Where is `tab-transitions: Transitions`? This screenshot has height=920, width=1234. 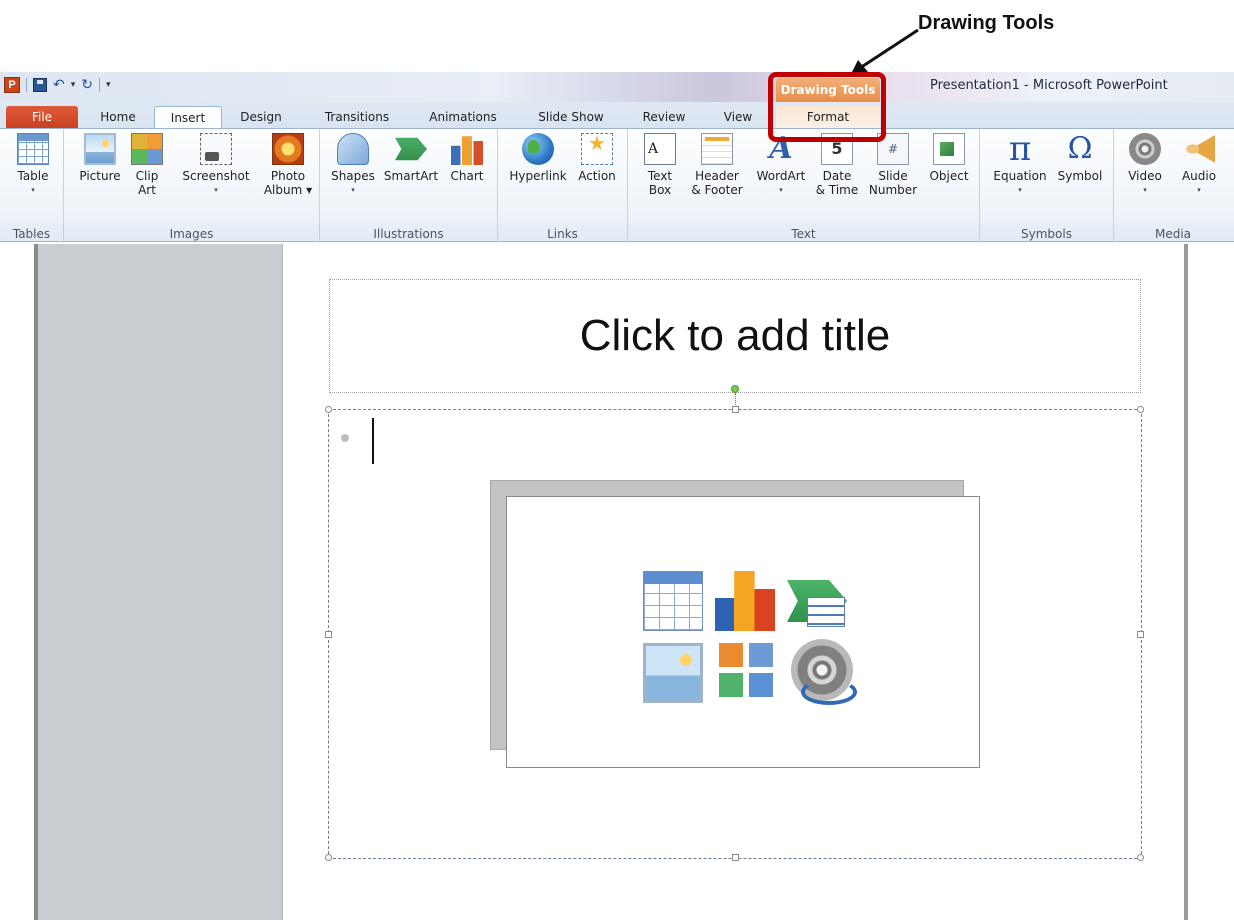 tab-transitions: Transitions is located at coordinates (357, 117).